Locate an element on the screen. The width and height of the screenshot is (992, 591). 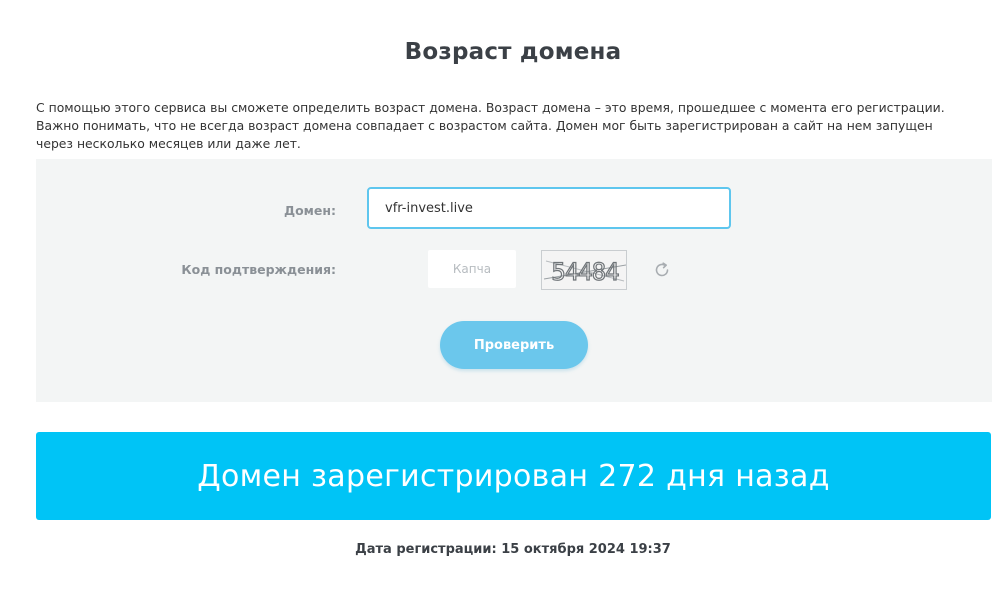
check-button: Проверить is located at coordinates (514, 345).